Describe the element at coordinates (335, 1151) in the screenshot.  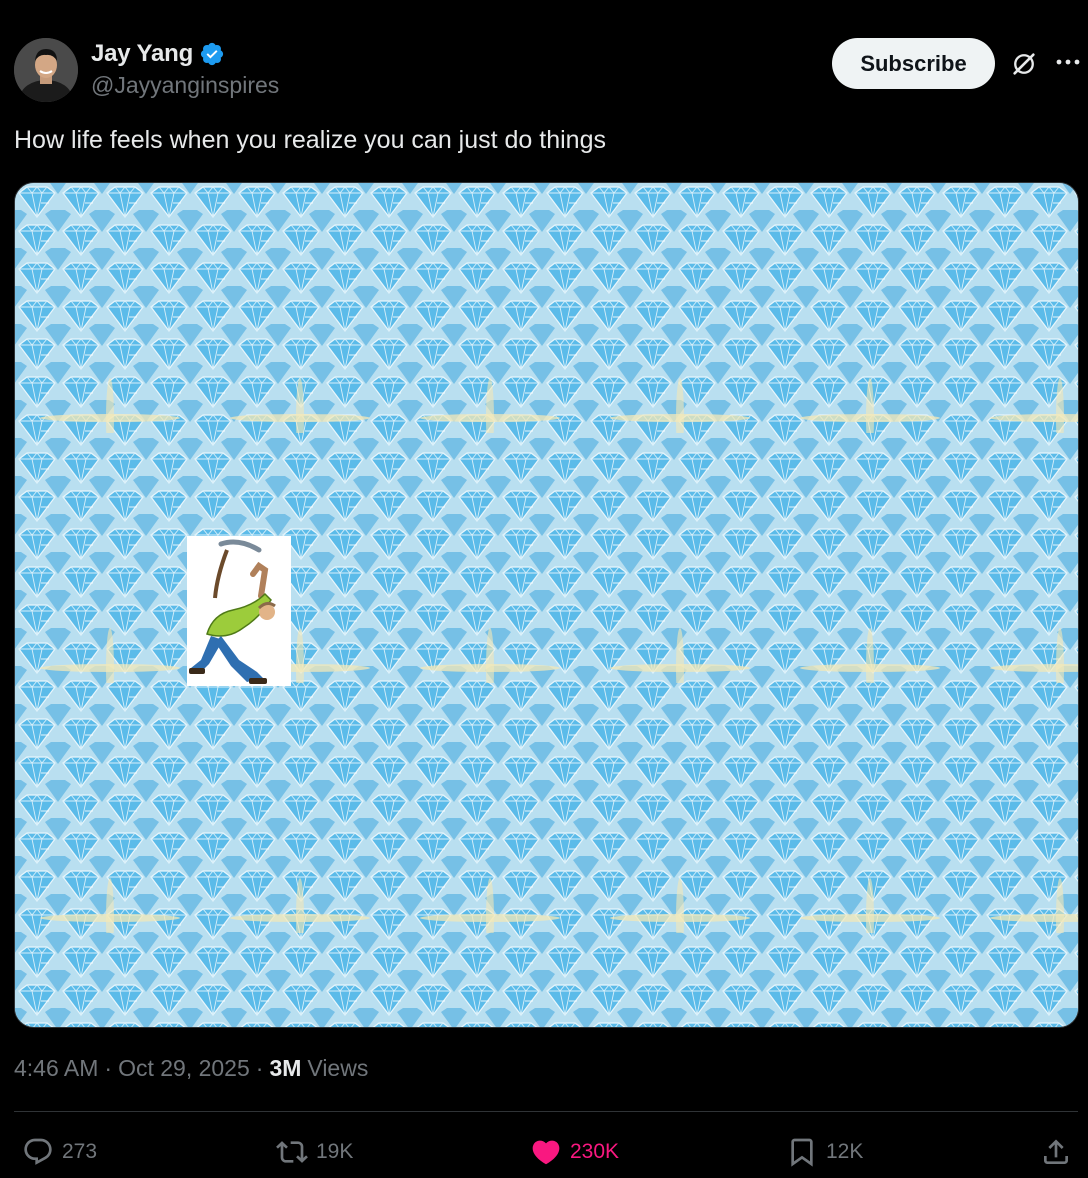
I see `repost-count: 19K` at that location.